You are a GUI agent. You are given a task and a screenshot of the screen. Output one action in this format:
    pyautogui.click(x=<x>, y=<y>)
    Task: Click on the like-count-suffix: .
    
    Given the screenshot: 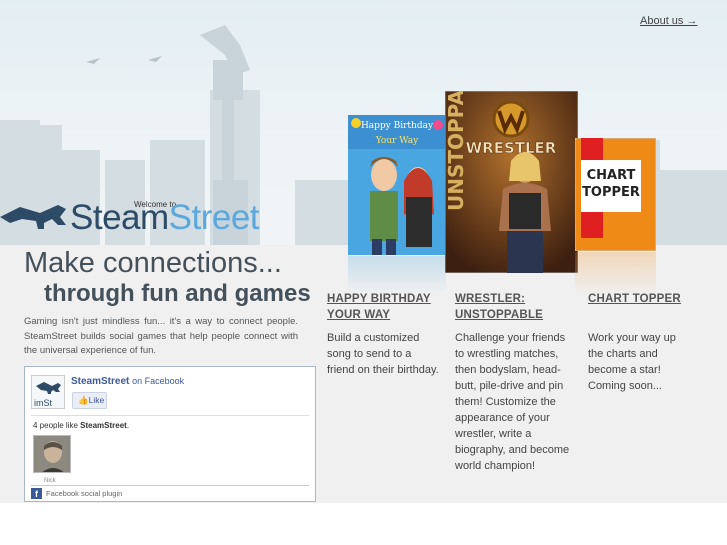 What is the action you would take?
    pyautogui.click(x=128, y=425)
    